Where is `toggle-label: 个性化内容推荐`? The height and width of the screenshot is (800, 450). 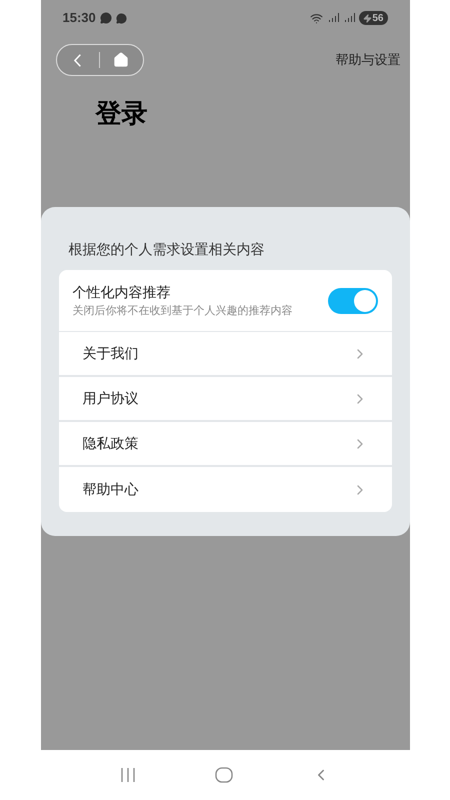
toggle-label: 个性化内容推荐 is located at coordinates (122, 292).